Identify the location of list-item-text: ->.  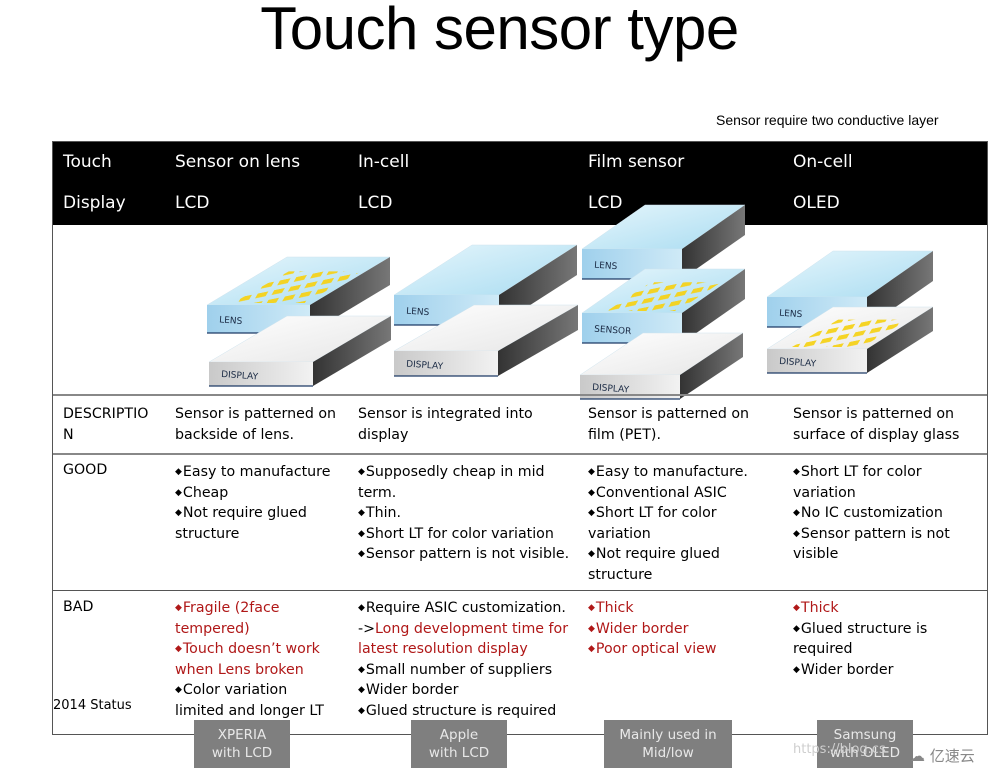
(367, 628).